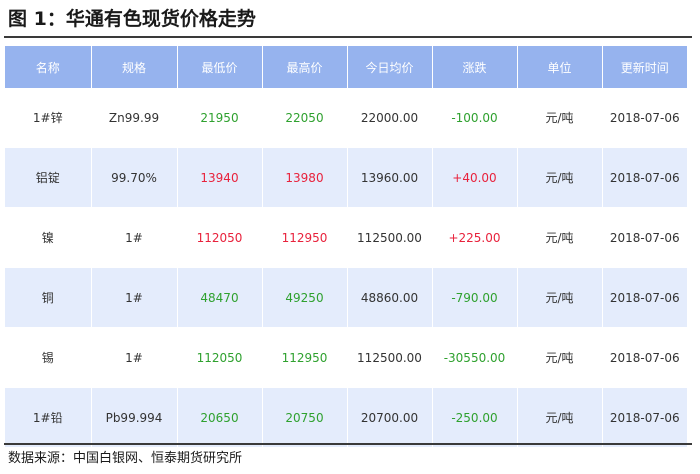 The image size is (700, 474). Describe the element at coordinates (133, 177) in the screenshot. I see `cell-spec: 99.70%` at that location.